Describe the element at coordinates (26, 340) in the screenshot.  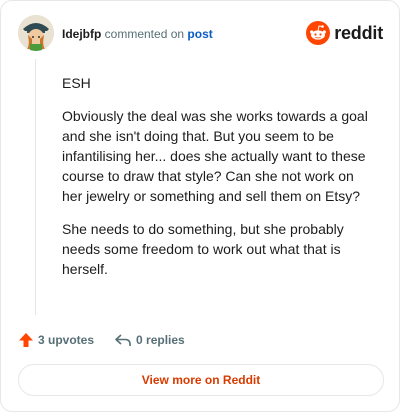
I see `upvote-arrow-icon` at that location.